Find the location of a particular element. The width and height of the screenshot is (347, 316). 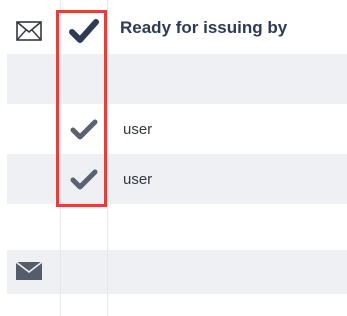

column-header-ready-for-issuing: Ready for issuing by is located at coordinates (203, 28).